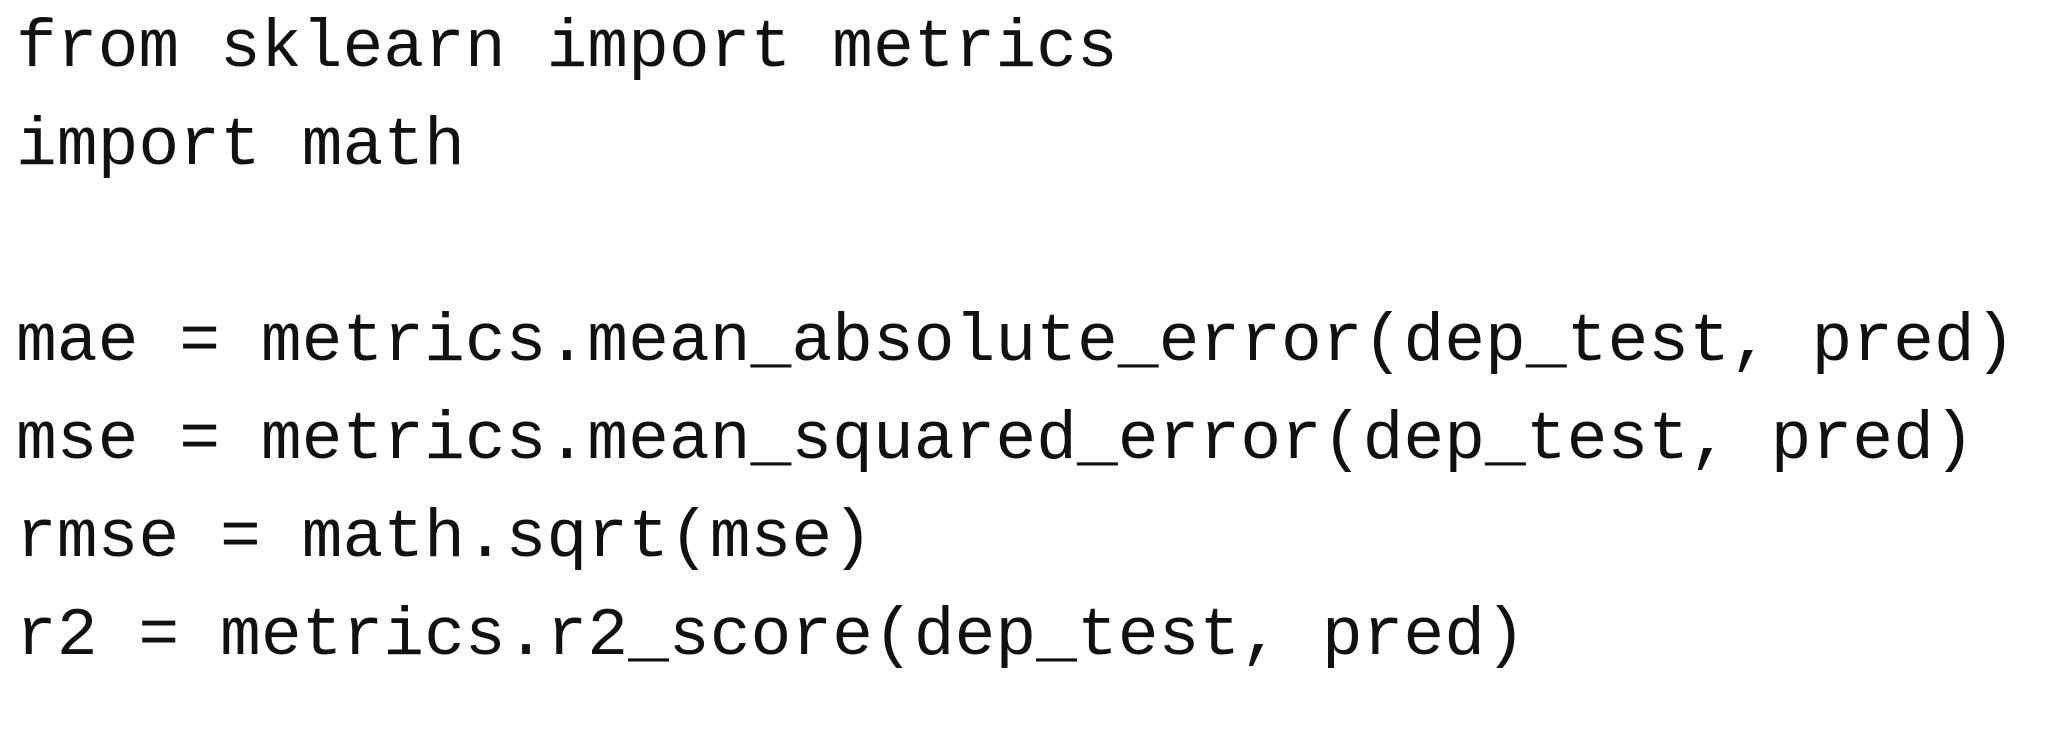 The image size is (2046, 730). What do you see at coordinates (771, 636) in the screenshot?
I see `code-line-r2: r2 = metrics.r2_score(dep_test, pred)` at bounding box center [771, 636].